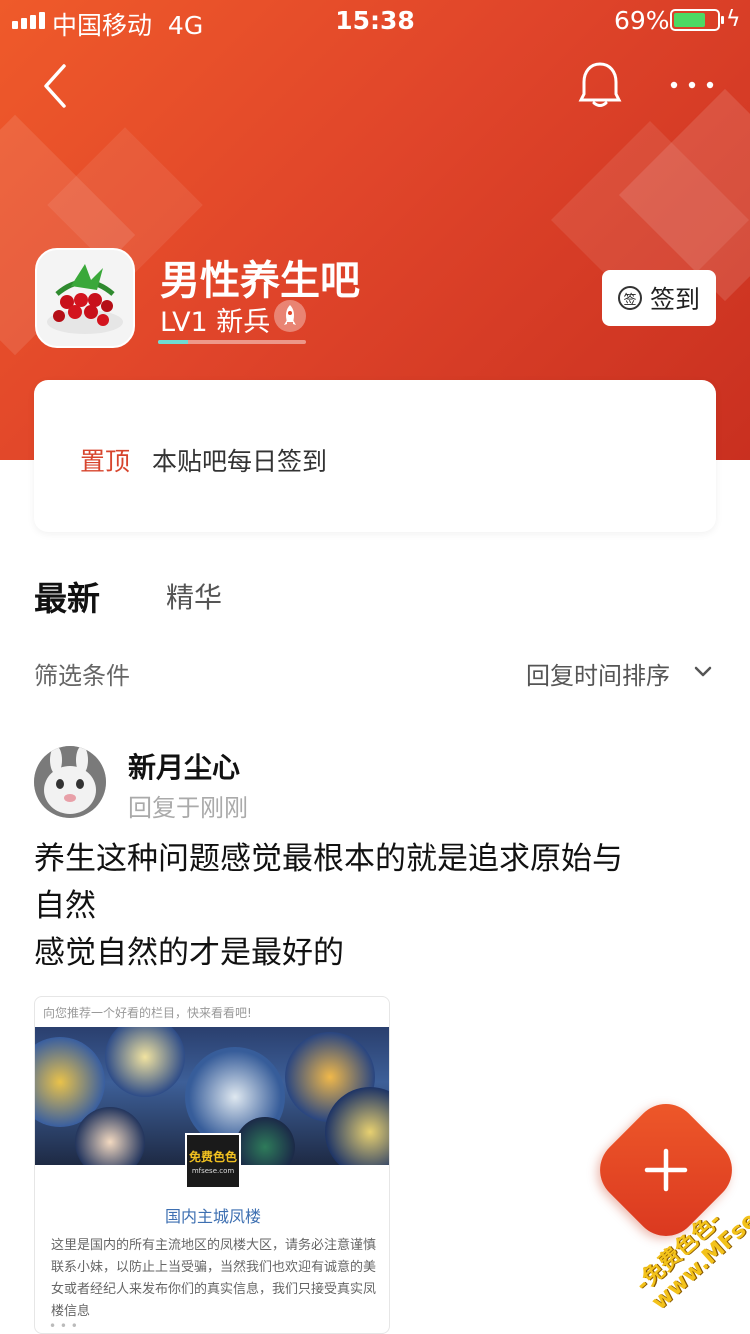 The width and height of the screenshot is (750, 1334). Describe the element at coordinates (147, 1013) in the screenshot. I see `share-card-header: 向您推荐一个好看的栏目，快来看看吧!` at that location.